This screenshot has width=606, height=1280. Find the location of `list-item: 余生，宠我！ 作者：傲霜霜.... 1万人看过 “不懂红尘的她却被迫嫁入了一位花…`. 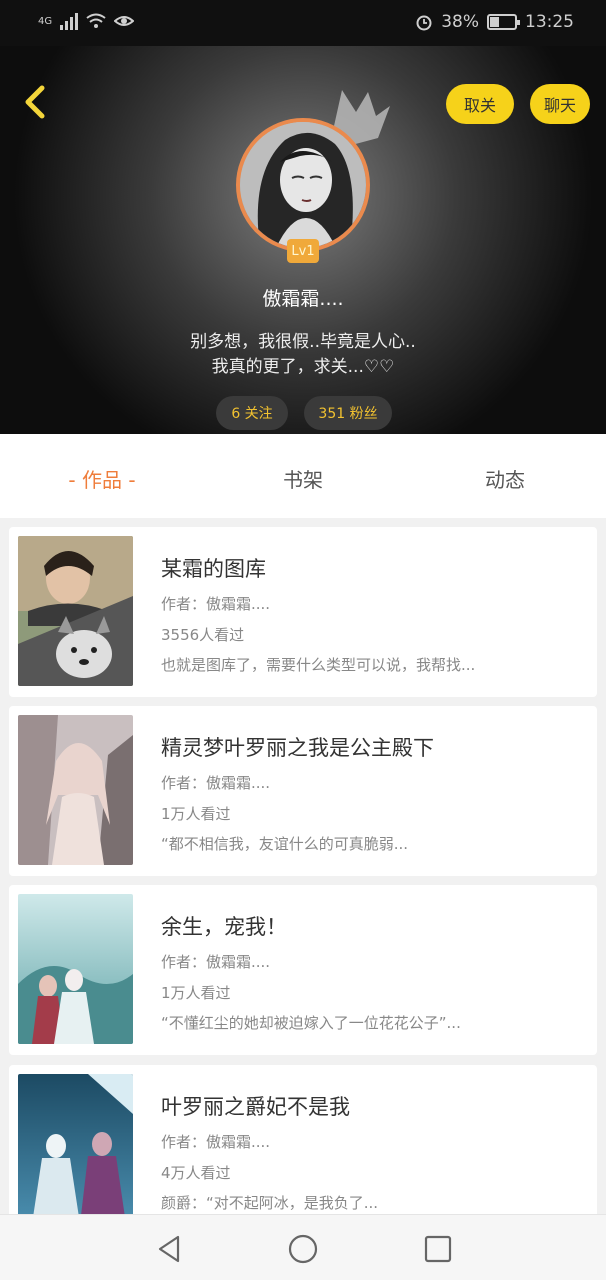

list-item: 余生，宠我！ 作者：傲霜霜.... 1万人看过 “不懂红尘的她却被迫嫁入了一位花… is located at coordinates (303, 970).